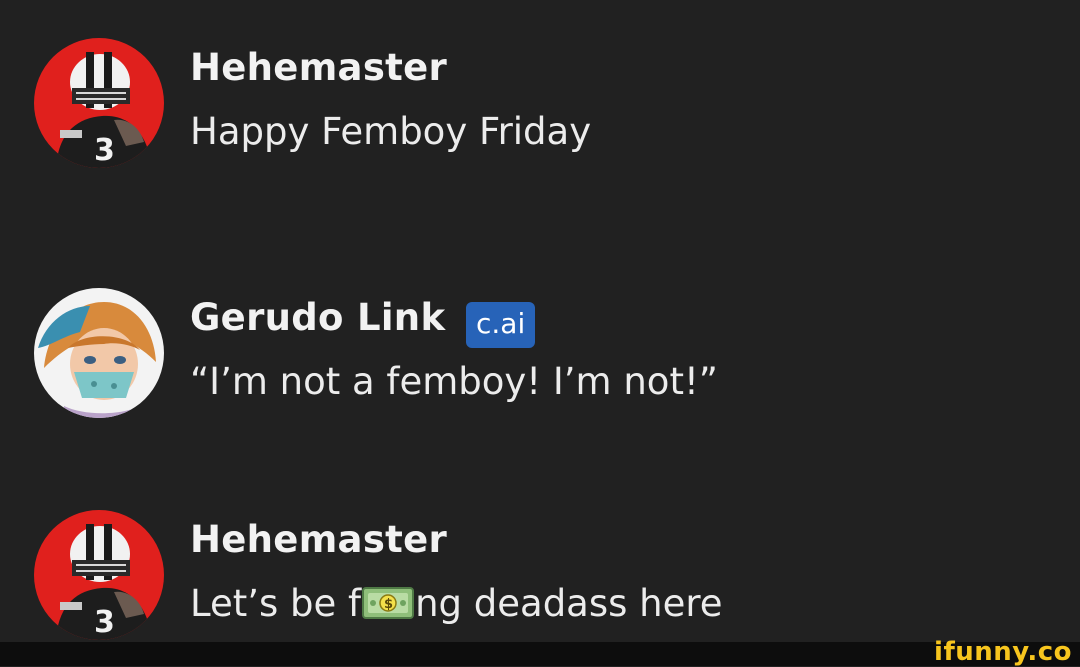 The image size is (1080, 667). What do you see at coordinates (276, 603) in the screenshot?
I see `message-text-start: Let’s be f` at bounding box center [276, 603].